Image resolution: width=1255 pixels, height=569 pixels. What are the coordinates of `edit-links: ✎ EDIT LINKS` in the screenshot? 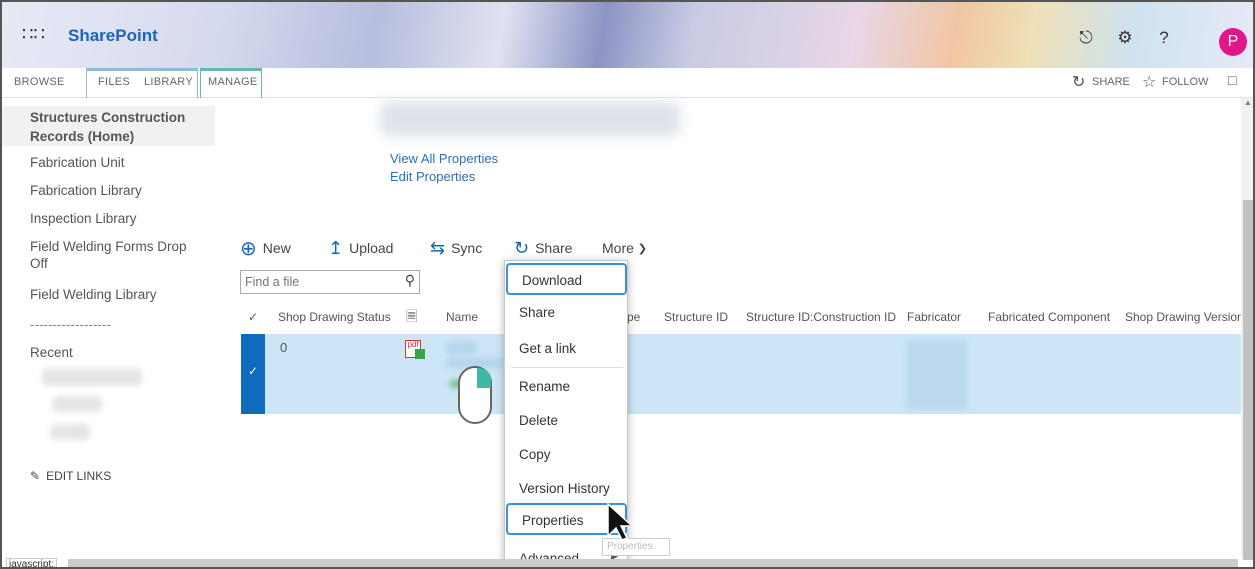 It's located at (120, 476).